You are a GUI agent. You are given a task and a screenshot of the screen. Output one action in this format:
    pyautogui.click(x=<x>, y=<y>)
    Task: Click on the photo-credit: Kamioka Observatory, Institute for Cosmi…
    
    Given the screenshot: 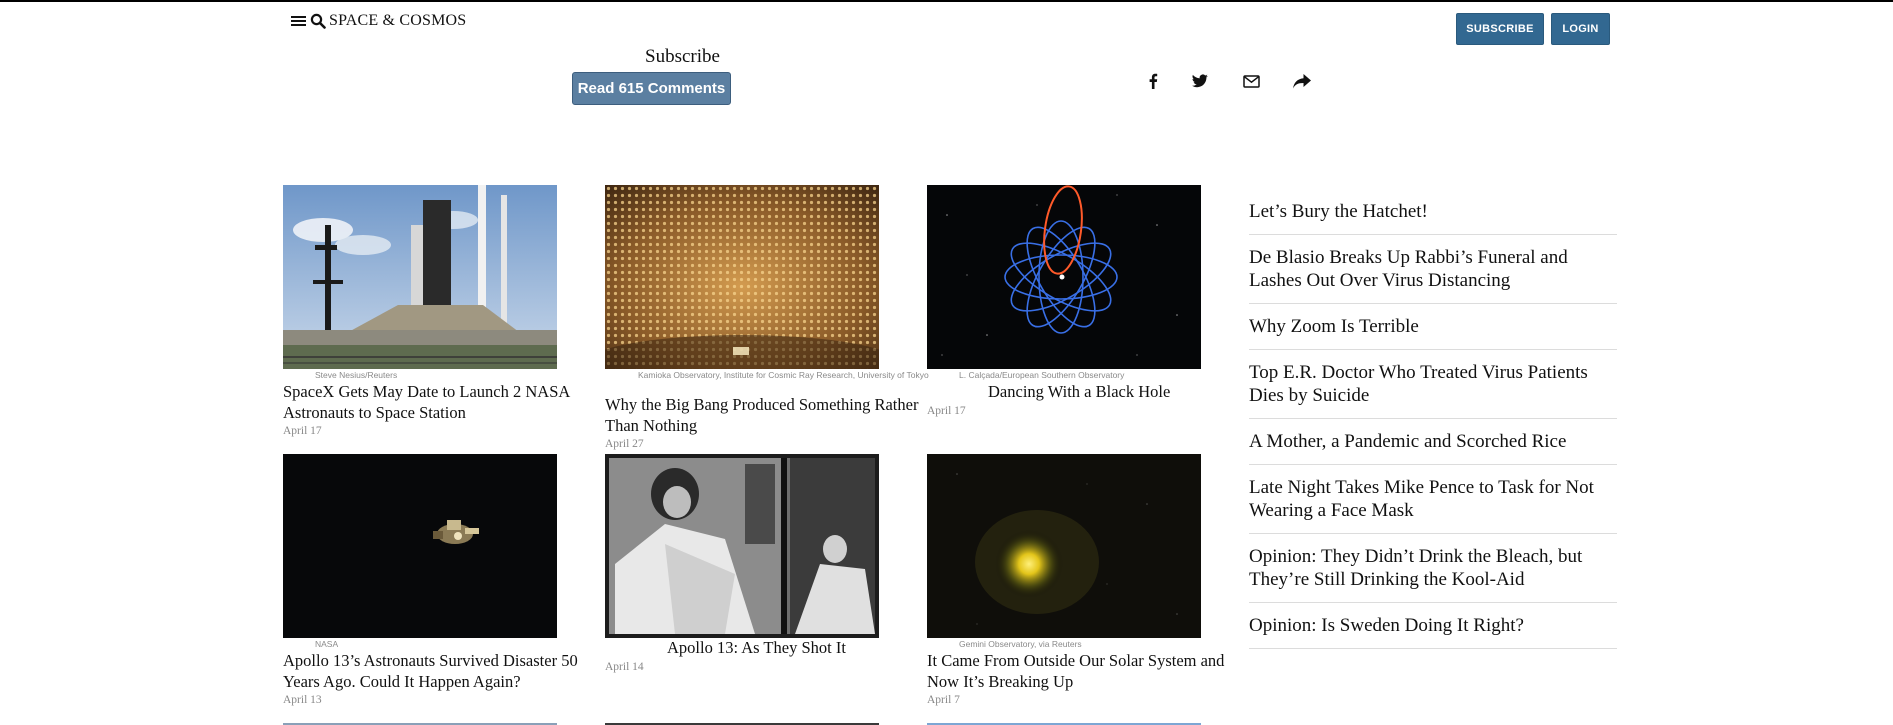 What is the action you would take?
    pyautogui.click(x=783, y=375)
    